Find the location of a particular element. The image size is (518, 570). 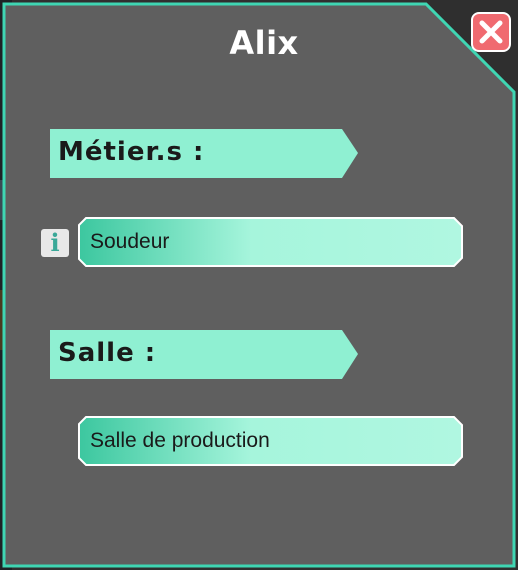

job-value: Soudeur is located at coordinates (130, 241).